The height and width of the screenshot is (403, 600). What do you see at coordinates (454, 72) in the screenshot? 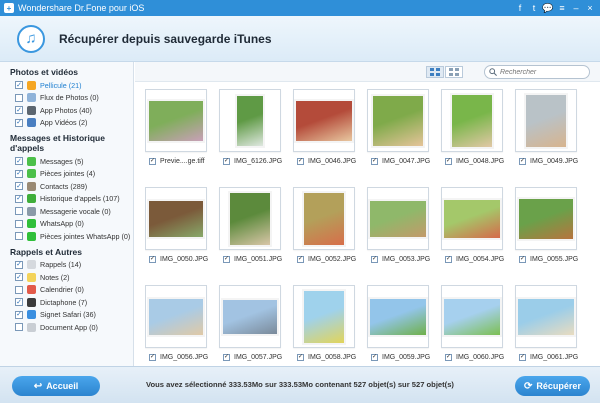
I see `list-view-button` at bounding box center [454, 72].